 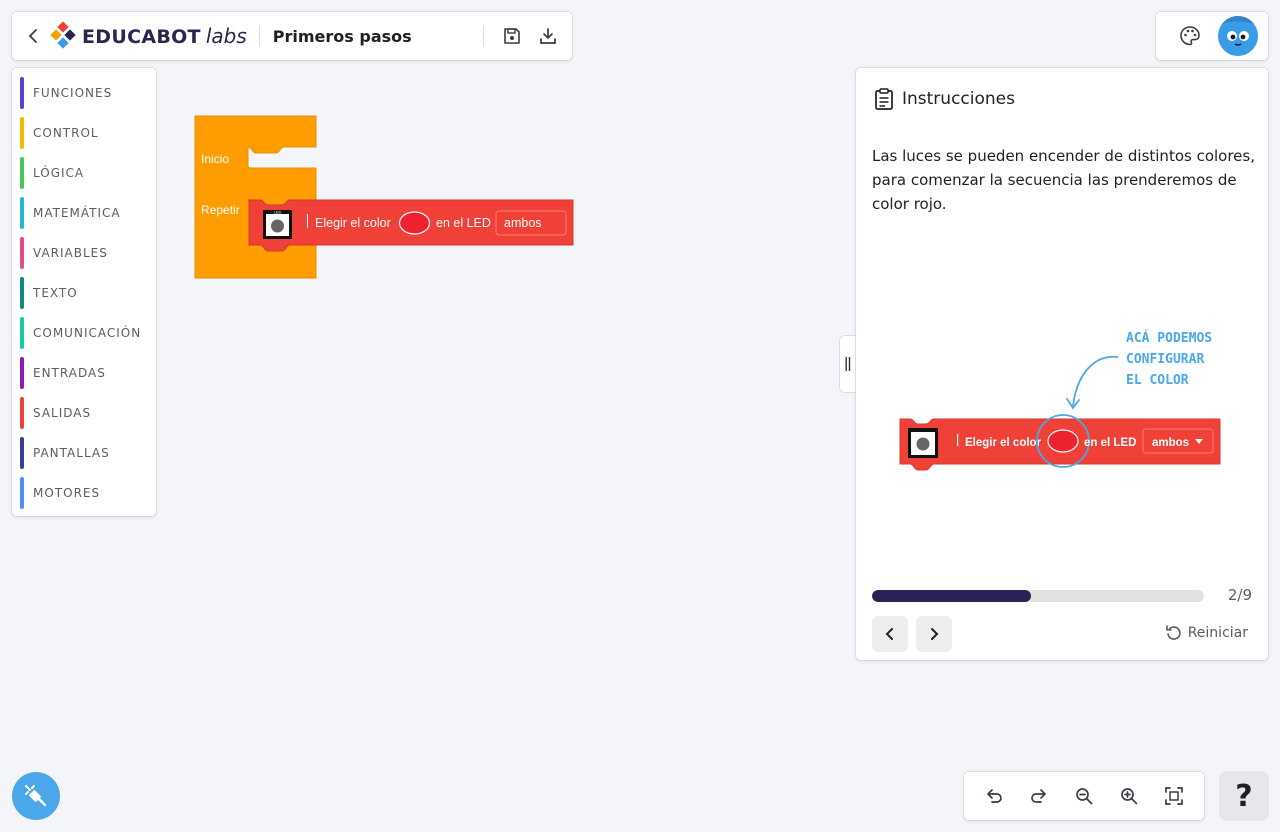 I want to click on category-label: MATEMÁTICA, so click(x=77, y=213).